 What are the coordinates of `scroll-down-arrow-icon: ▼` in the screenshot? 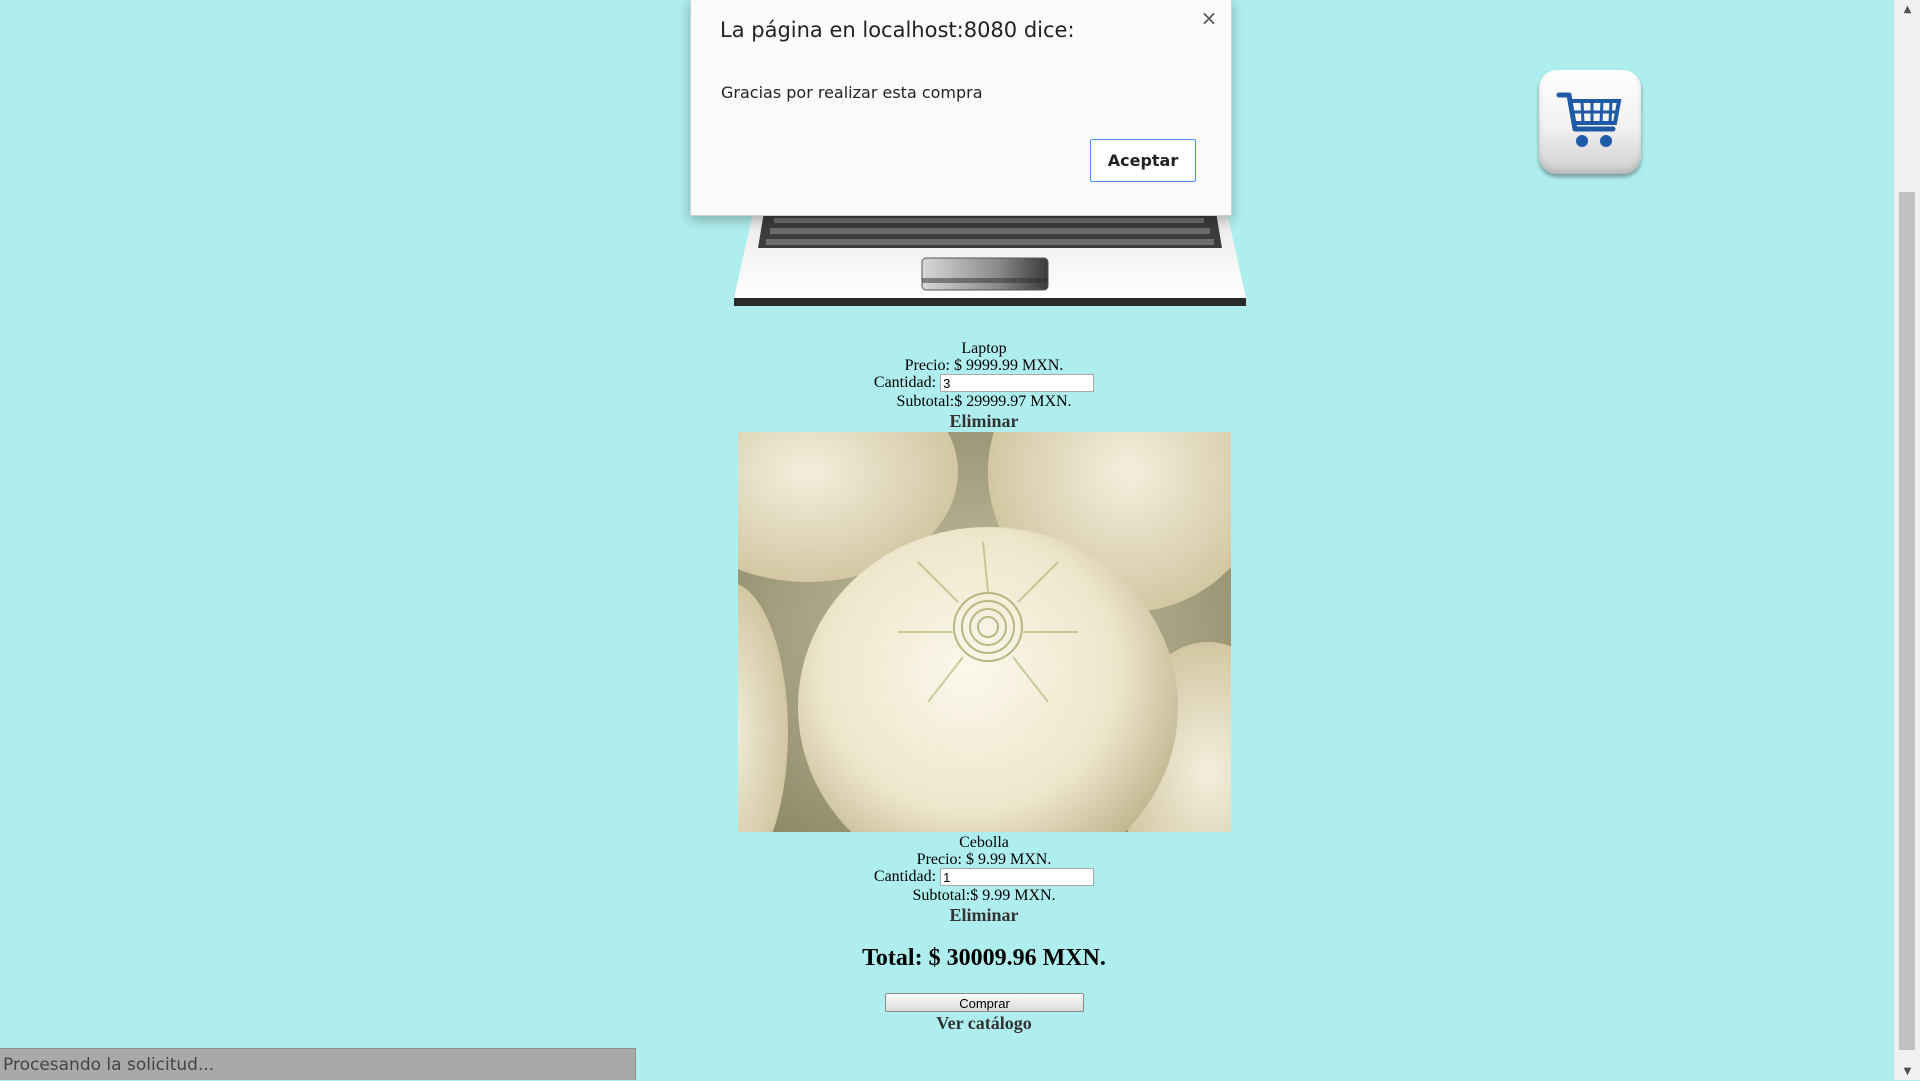 It's located at (1907, 1071).